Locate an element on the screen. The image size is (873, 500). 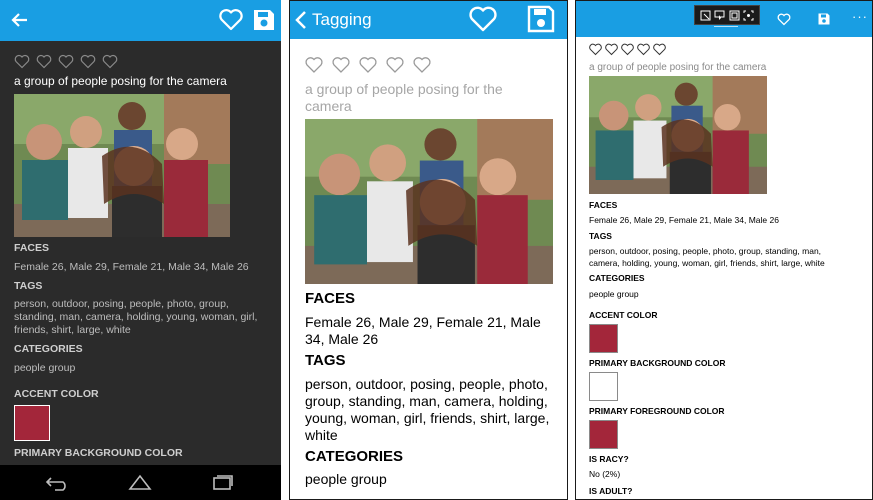
is-adult-heading: IS ADULT? is located at coordinates (611, 491).